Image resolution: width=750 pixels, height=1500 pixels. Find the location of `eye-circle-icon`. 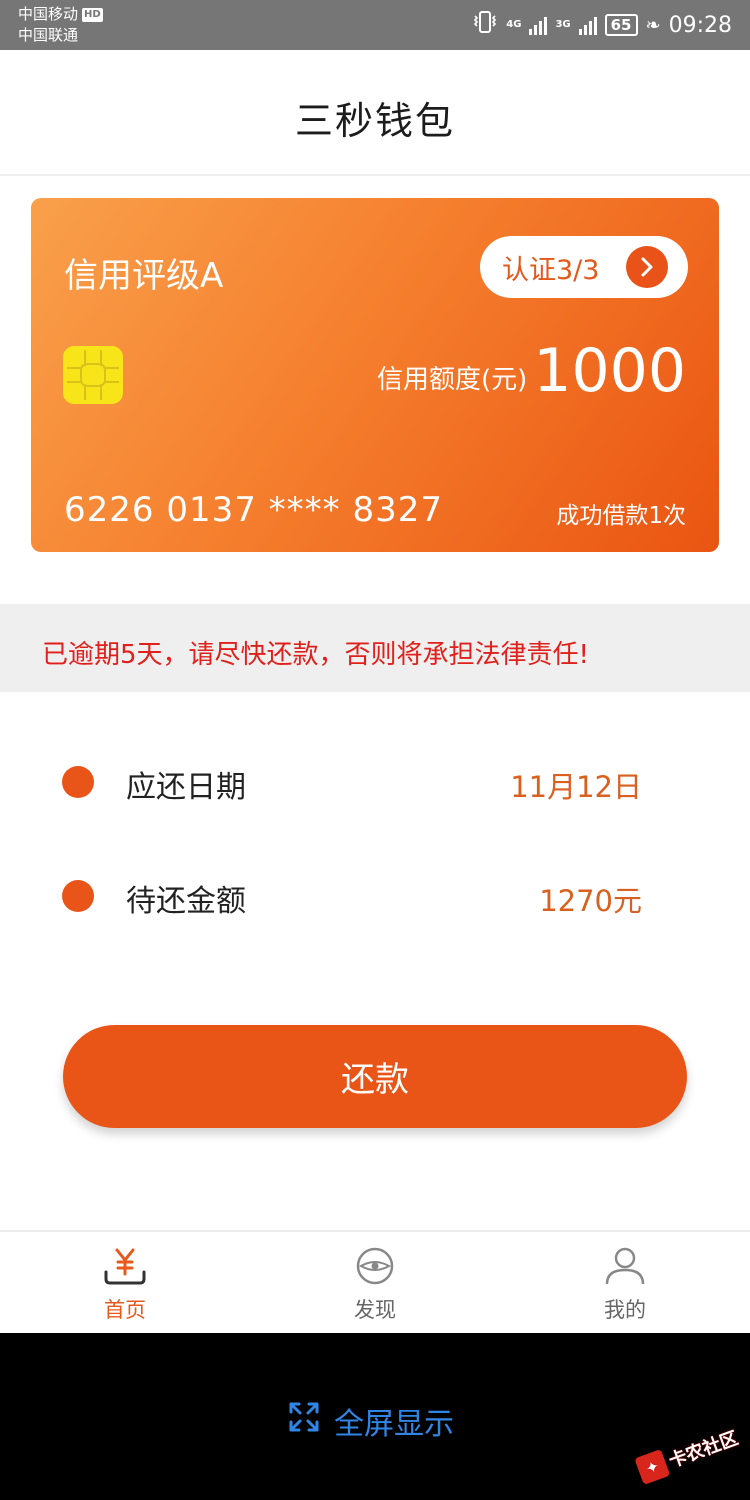

eye-circle-icon is located at coordinates (375, 1268).